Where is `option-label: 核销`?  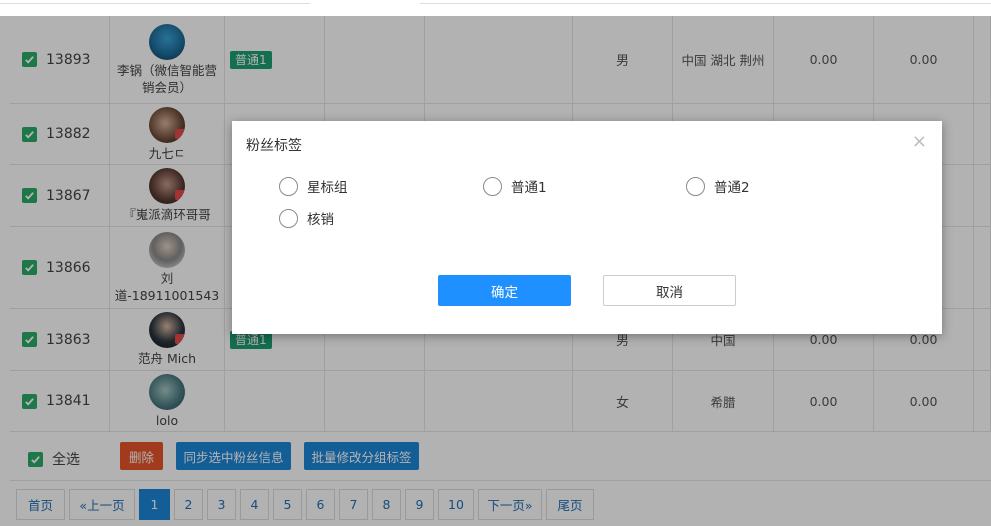 option-label: 核销 is located at coordinates (320, 220).